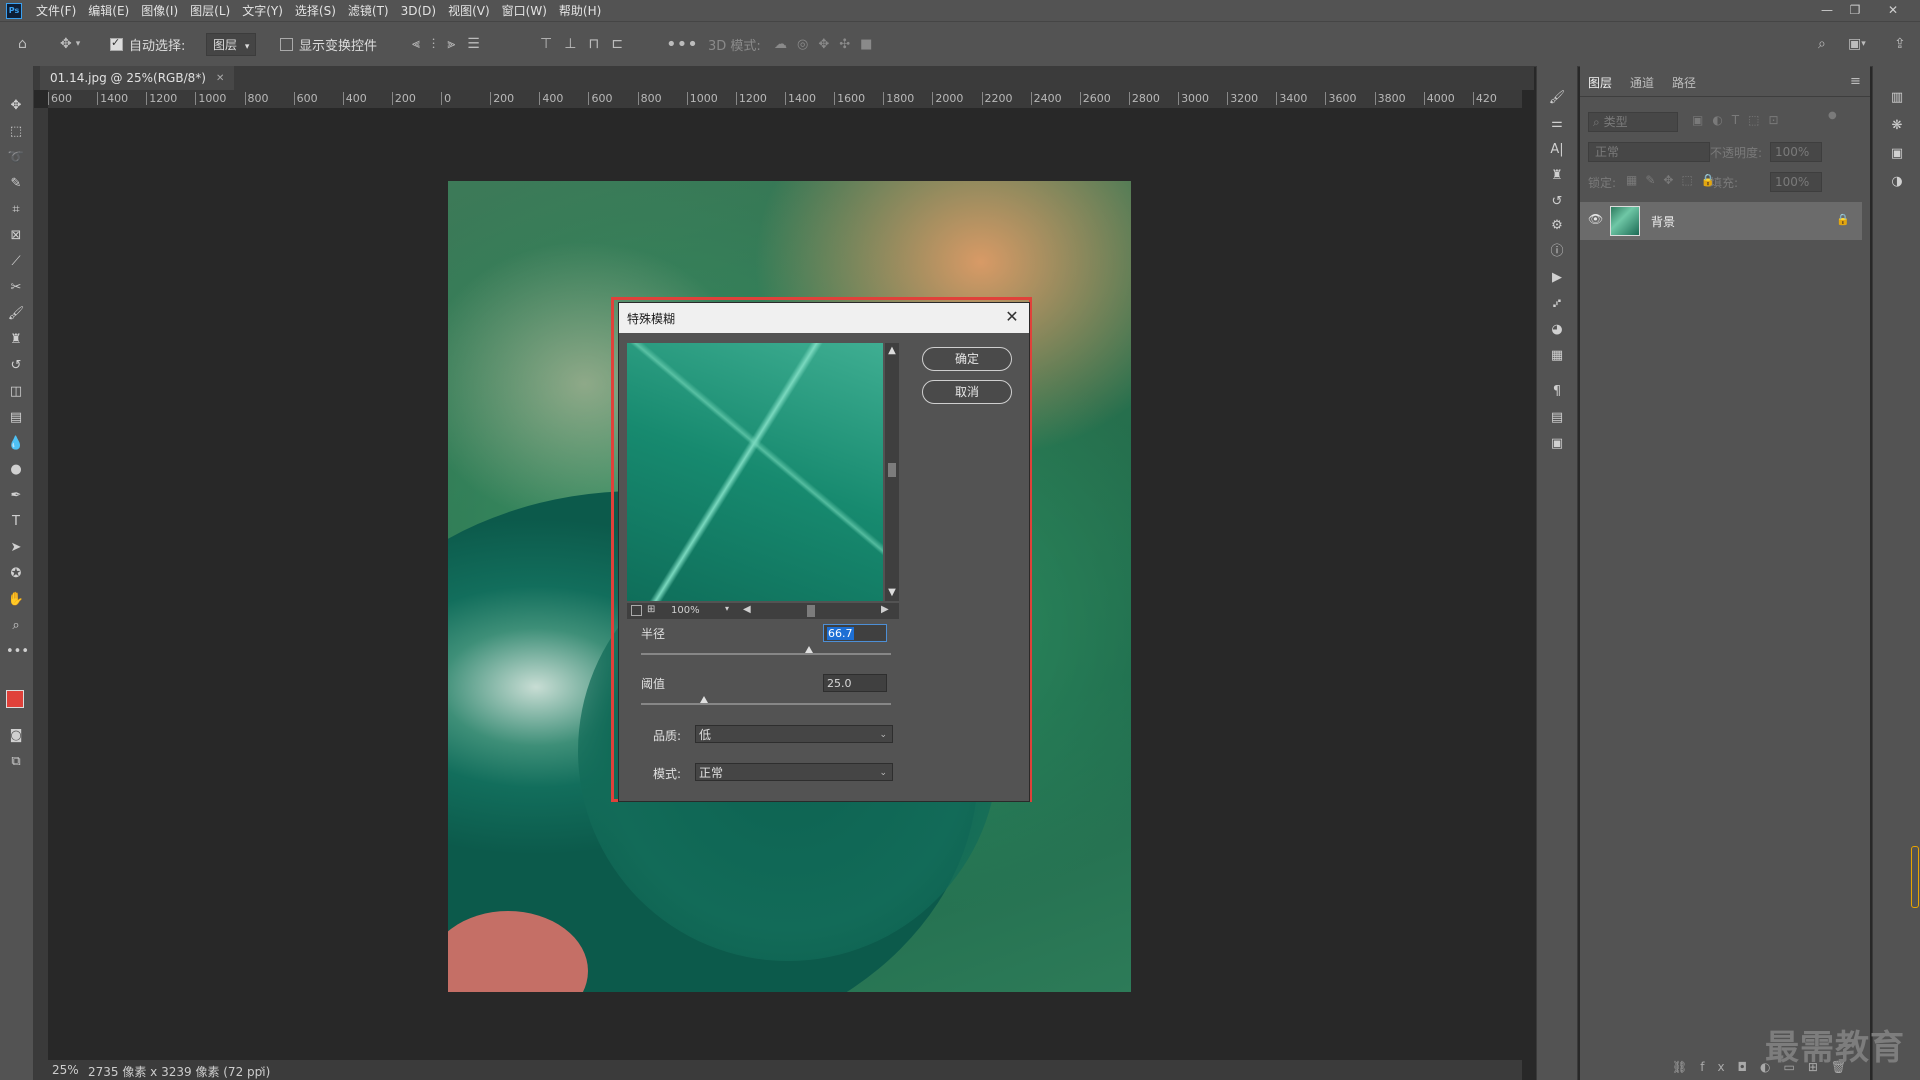 The width and height of the screenshot is (1920, 1080). What do you see at coordinates (1796, 182) in the screenshot?
I see `fill-input: 100%` at bounding box center [1796, 182].